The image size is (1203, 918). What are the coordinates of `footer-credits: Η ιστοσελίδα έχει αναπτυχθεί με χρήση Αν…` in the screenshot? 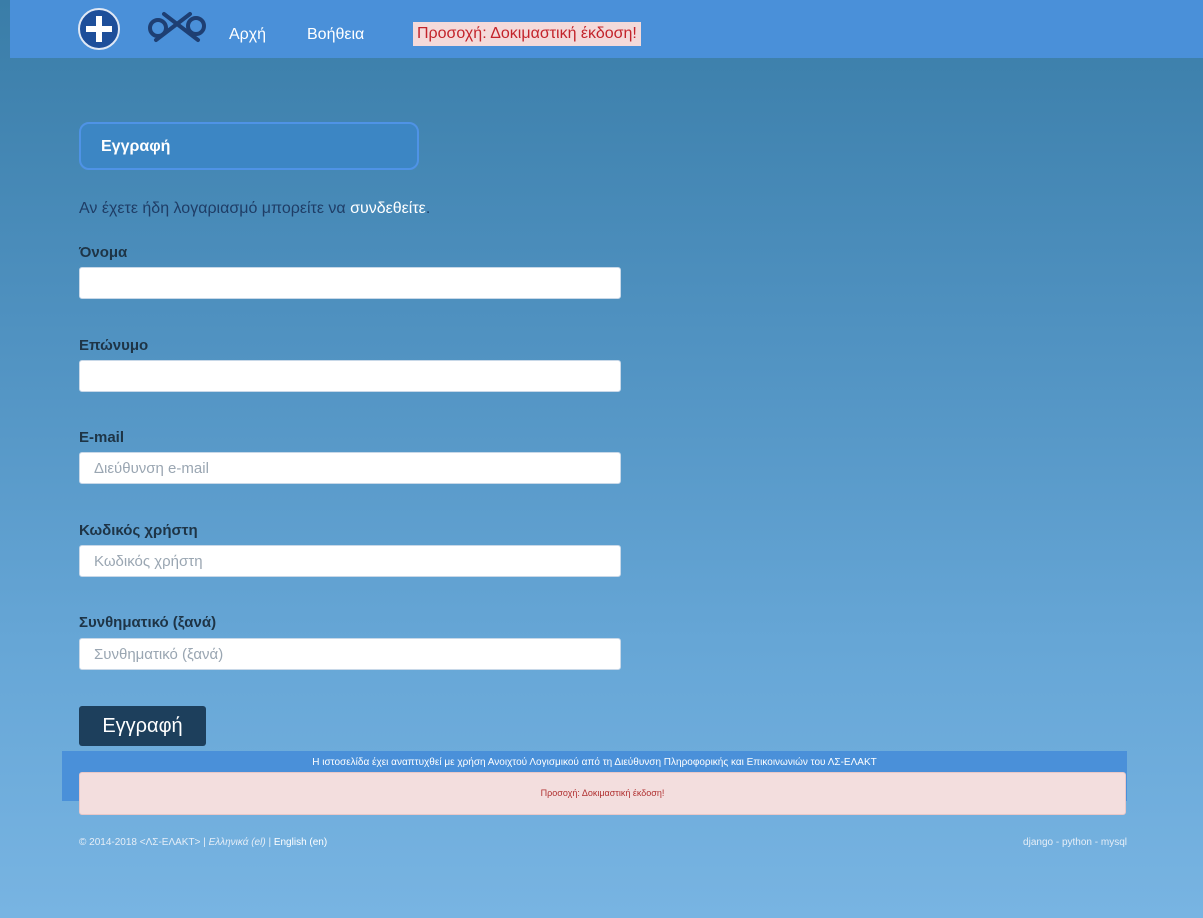 It's located at (594, 762).